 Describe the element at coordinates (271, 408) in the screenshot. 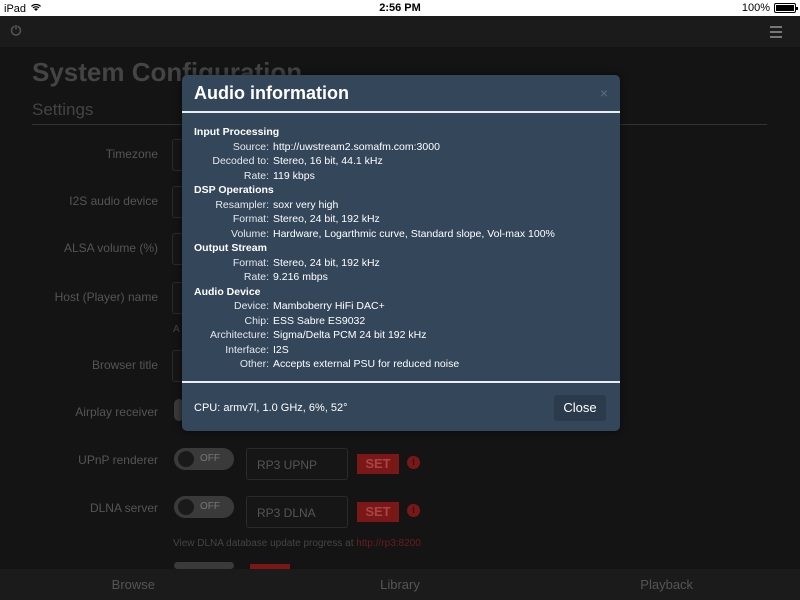

I see `cpu-info: CPU: armv7l, 1.0 GHz, 6%, 52°` at that location.